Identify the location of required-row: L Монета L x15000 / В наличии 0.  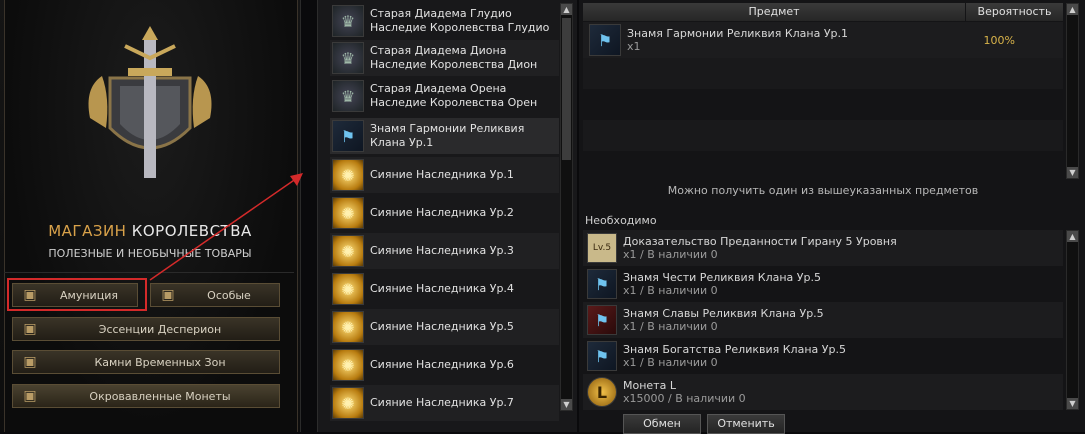
(823, 392).